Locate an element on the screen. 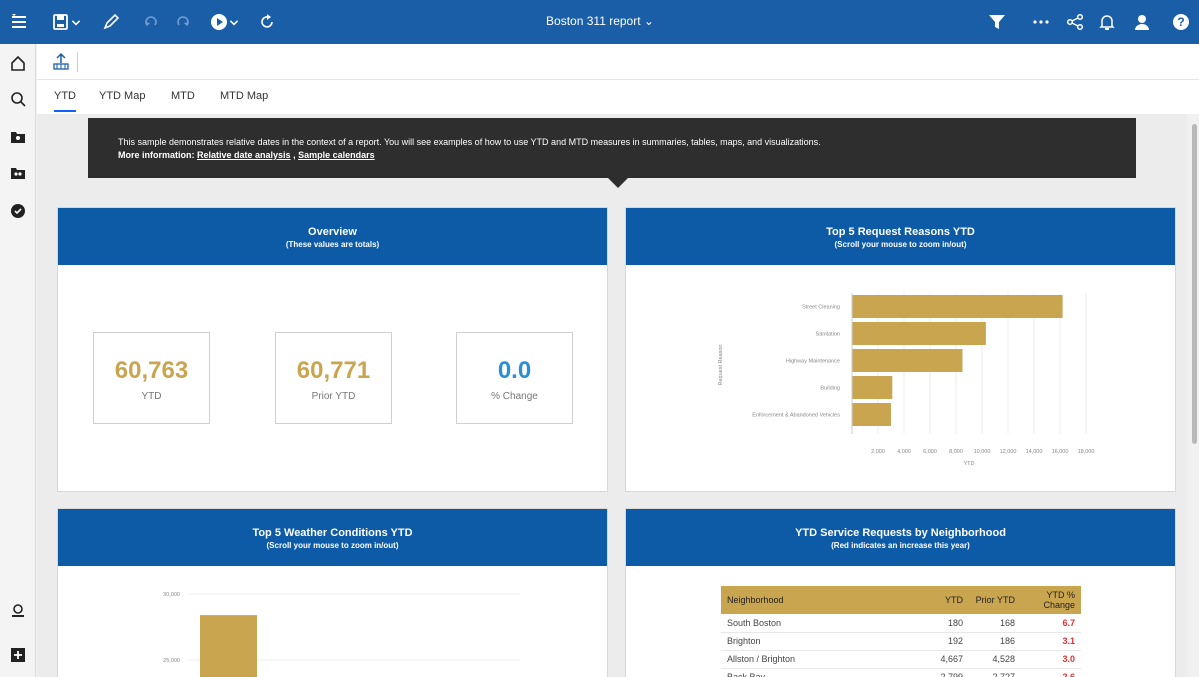 Image resolution: width=1199 pixels, height=677 pixels. request-reasons-title: Top 5 Request Reasons YTD is located at coordinates (900, 232).